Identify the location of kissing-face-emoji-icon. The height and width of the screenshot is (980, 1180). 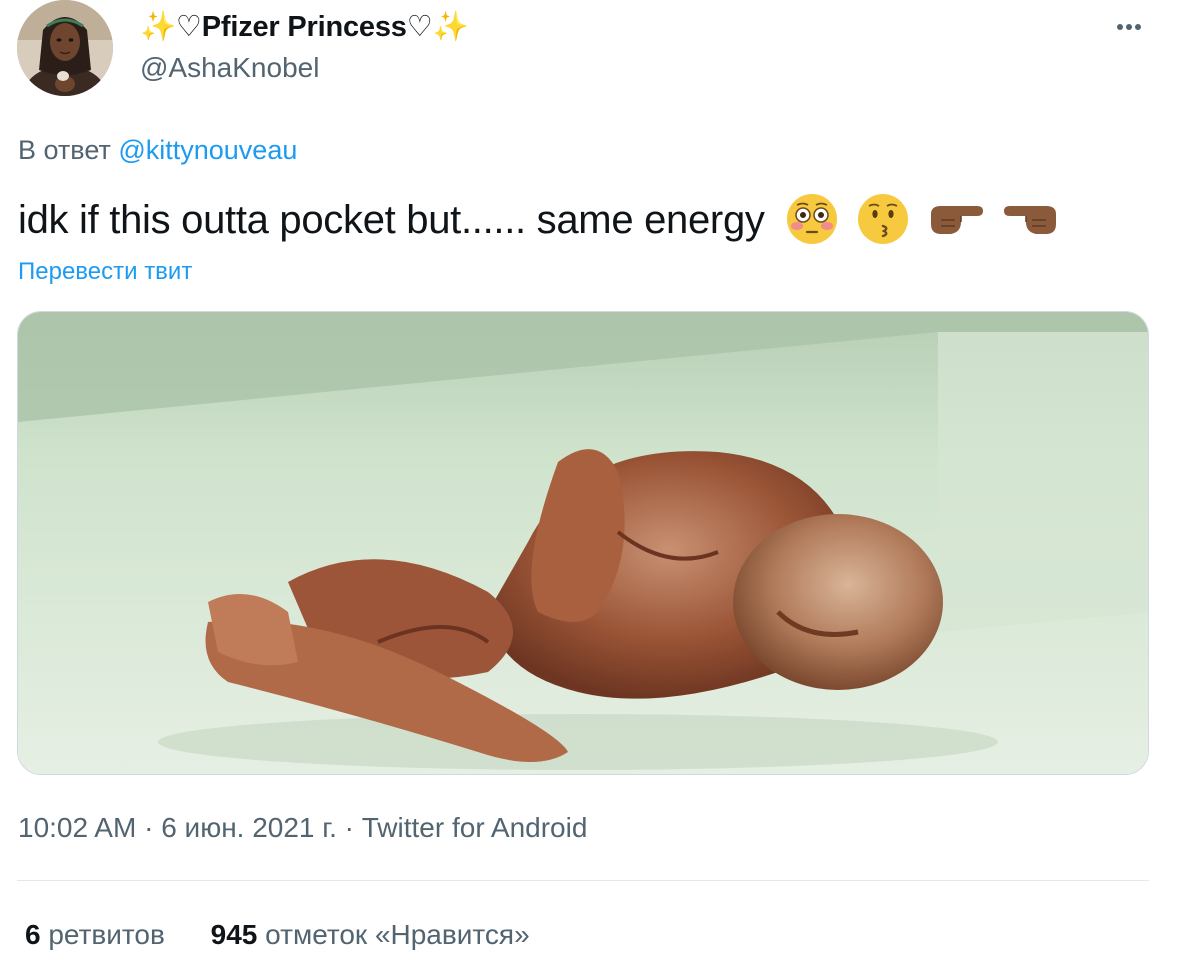
(883, 218).